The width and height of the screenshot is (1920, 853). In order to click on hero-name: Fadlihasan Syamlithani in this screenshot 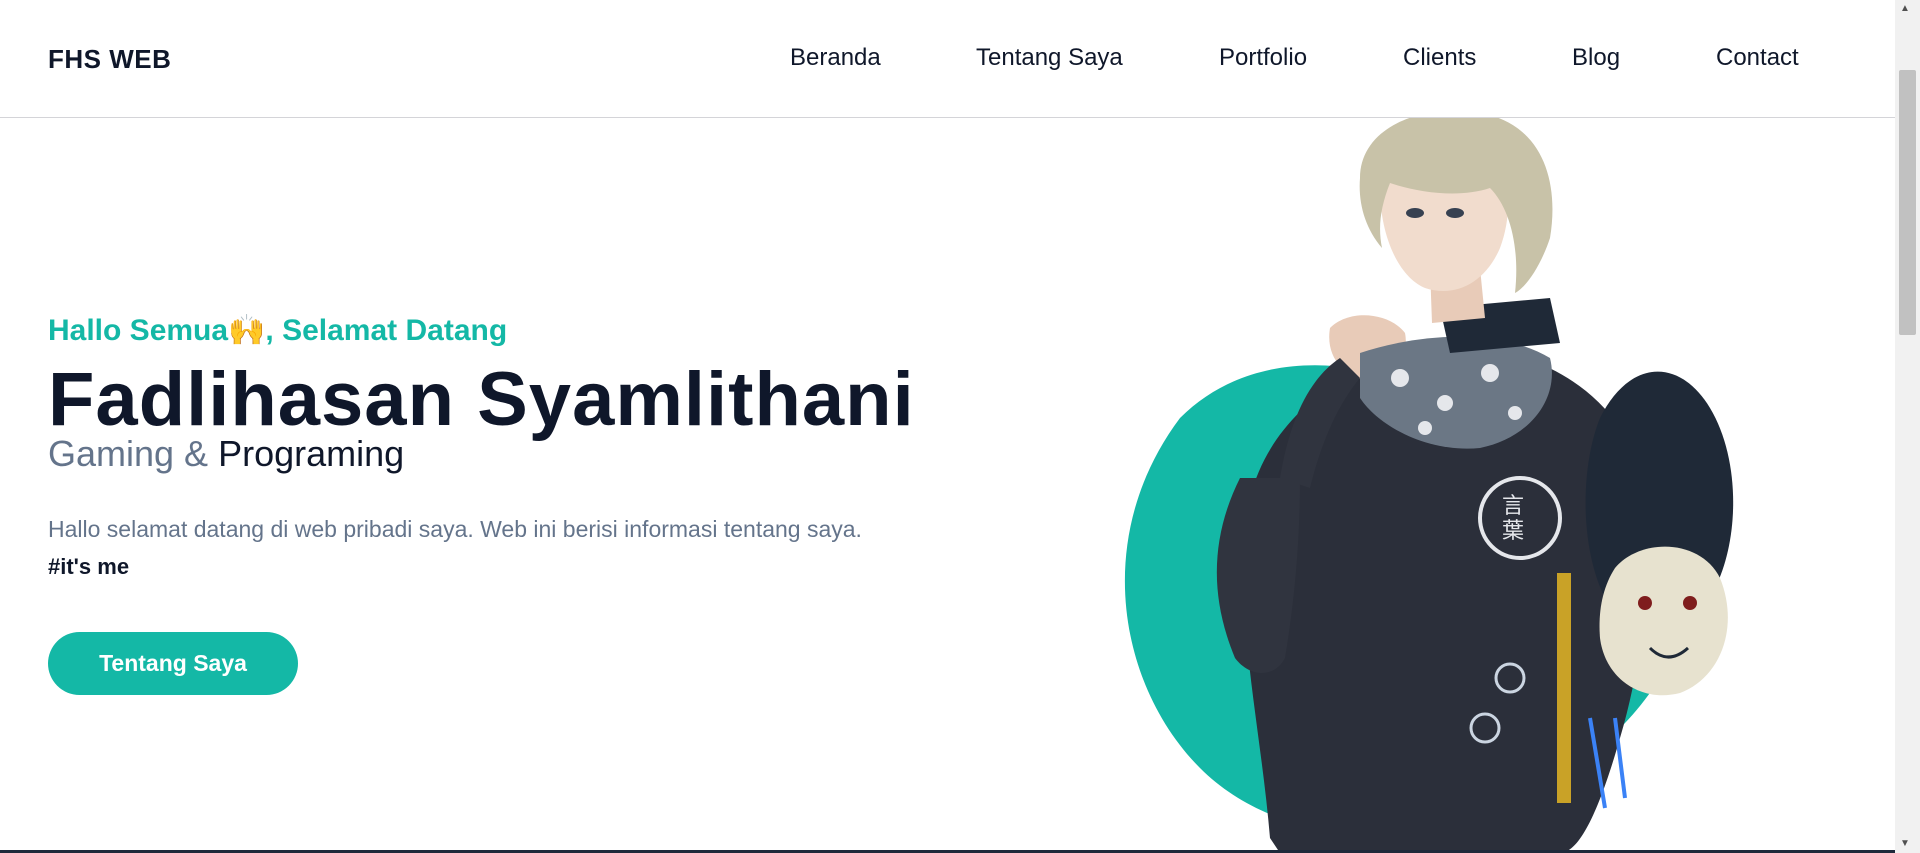, I will do `click(481, 399)`.